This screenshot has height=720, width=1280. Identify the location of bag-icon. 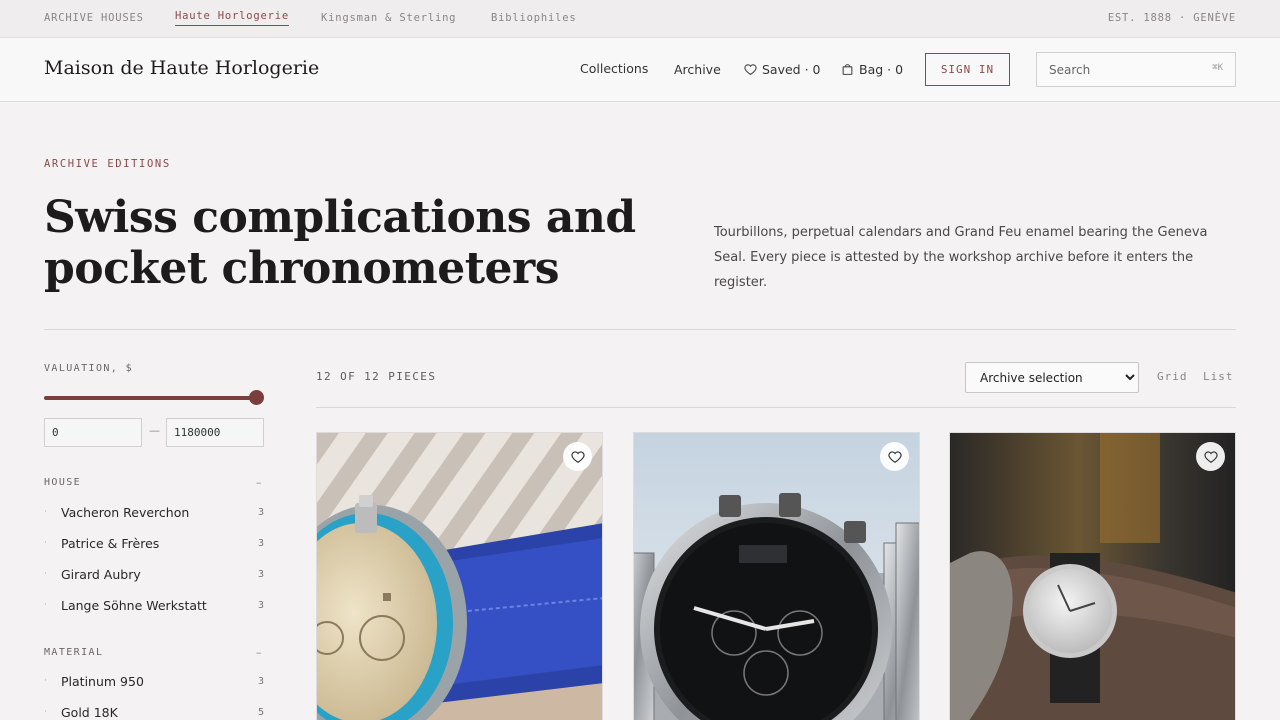
(847, 69).